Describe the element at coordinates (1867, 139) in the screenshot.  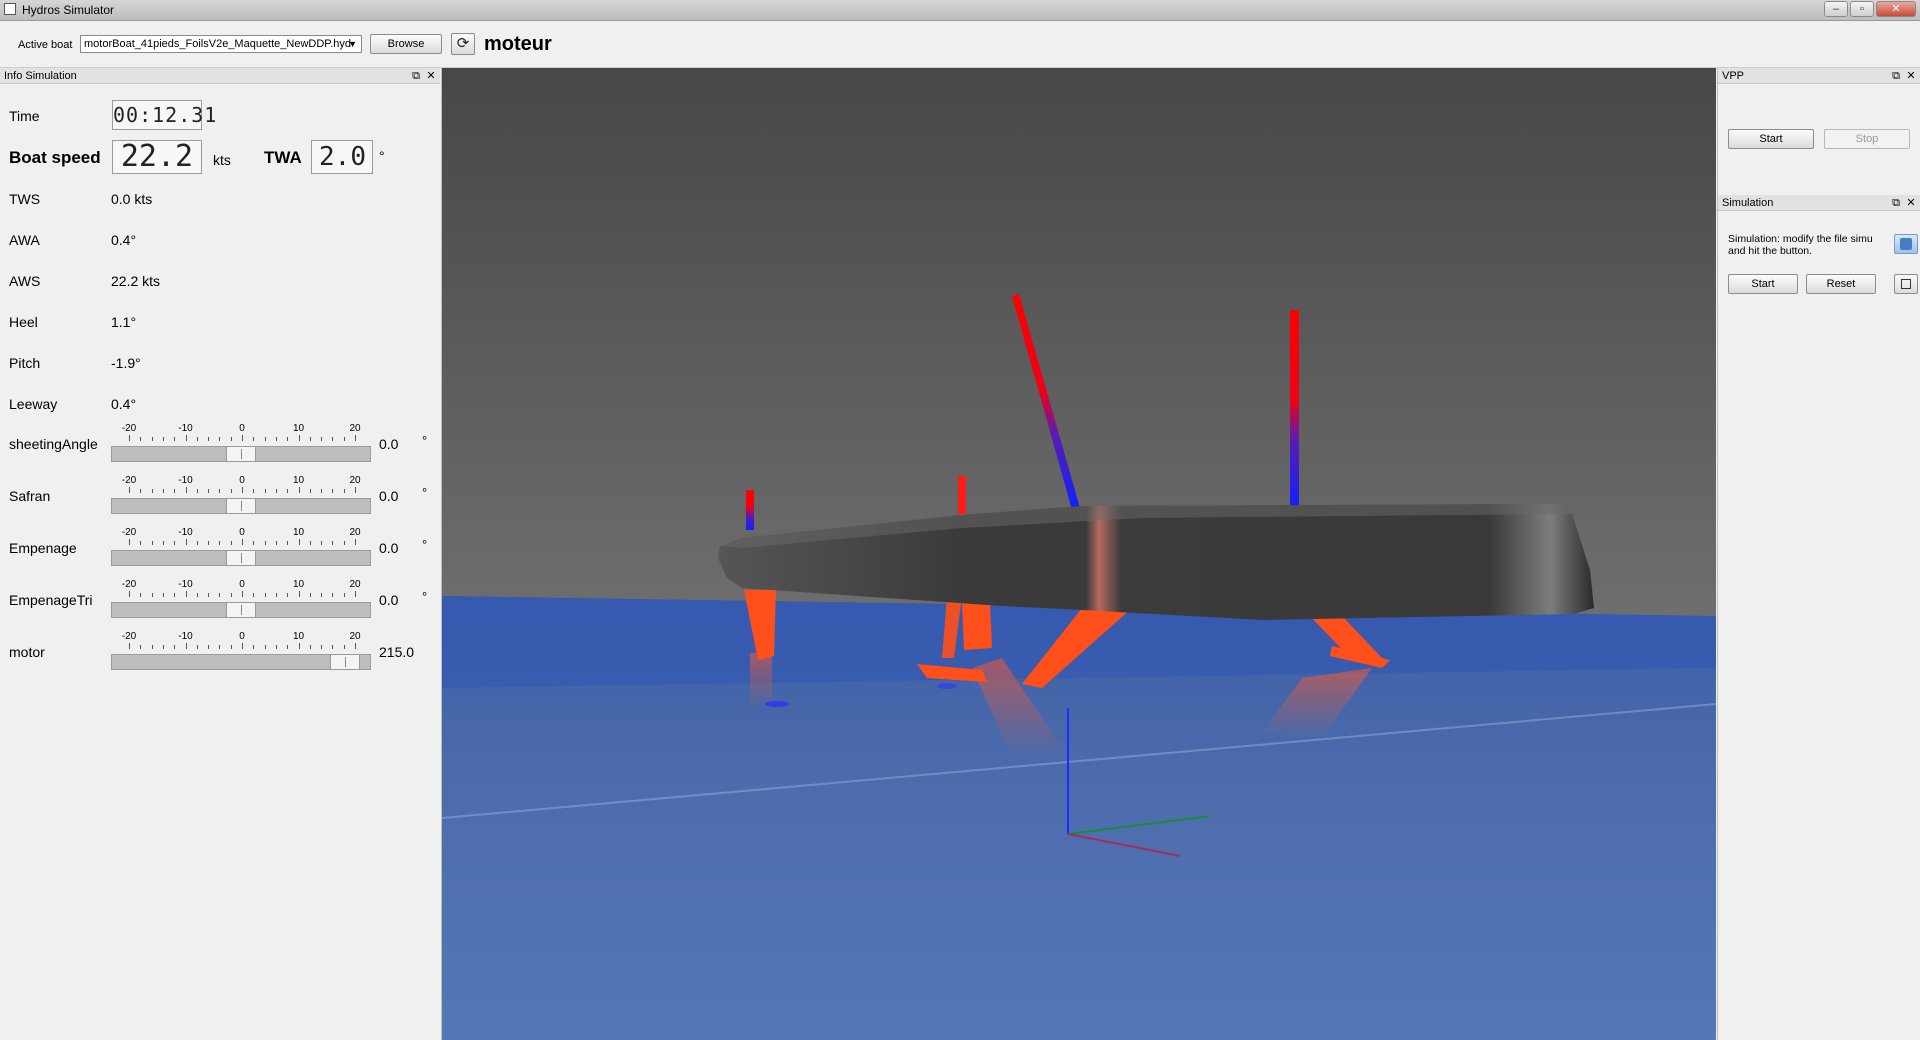
I see `vpp-stop-button: Stop` at that location.